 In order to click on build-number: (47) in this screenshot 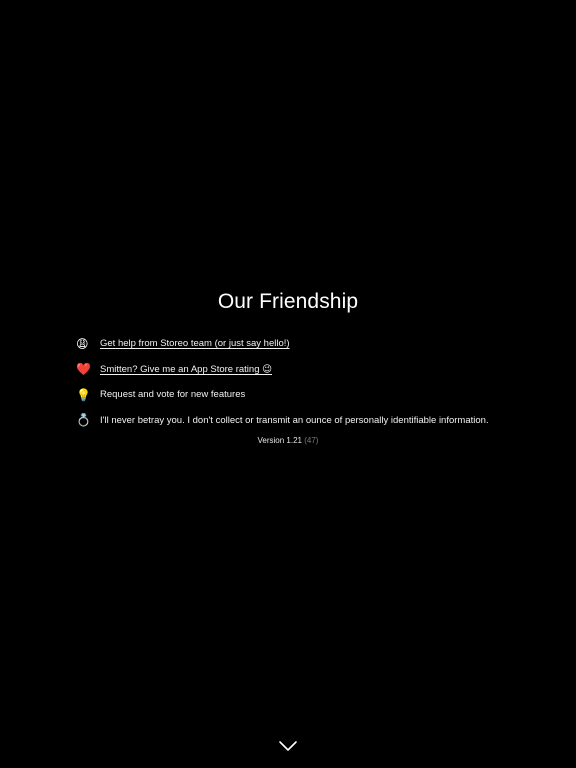, I will do `click(311, 440)`.